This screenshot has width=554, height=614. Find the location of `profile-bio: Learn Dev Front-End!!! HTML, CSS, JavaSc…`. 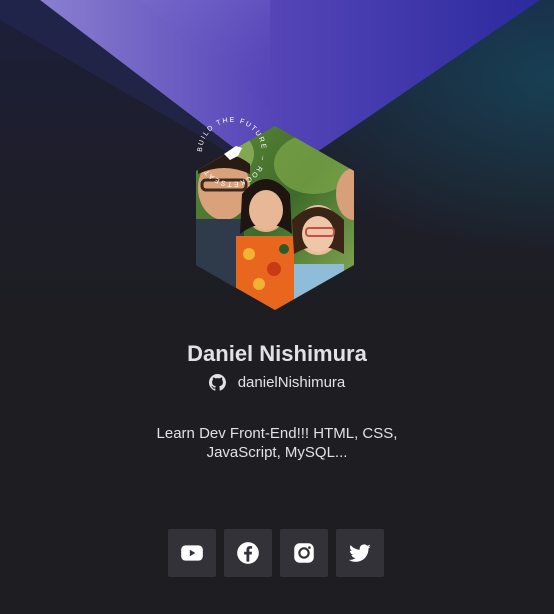

profile-bio: Learn Dev Front-End!!! HTML, CSS, JavaSc… is located at coordinates (277, 443).